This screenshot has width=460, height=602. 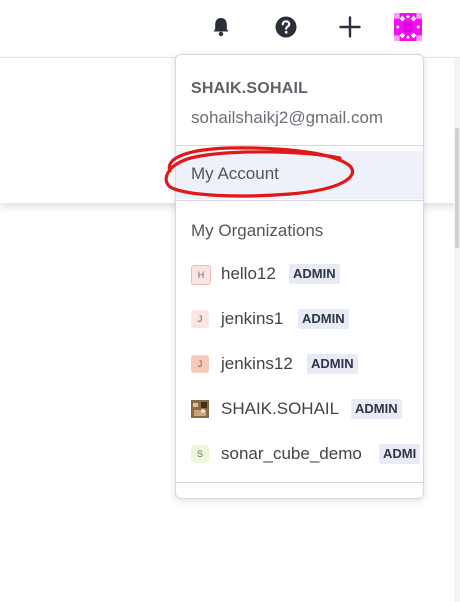 What do you see at coordinates (457, 330) in the screenshot?
I see `page-scrollbar` at bounding box center [457, 330].